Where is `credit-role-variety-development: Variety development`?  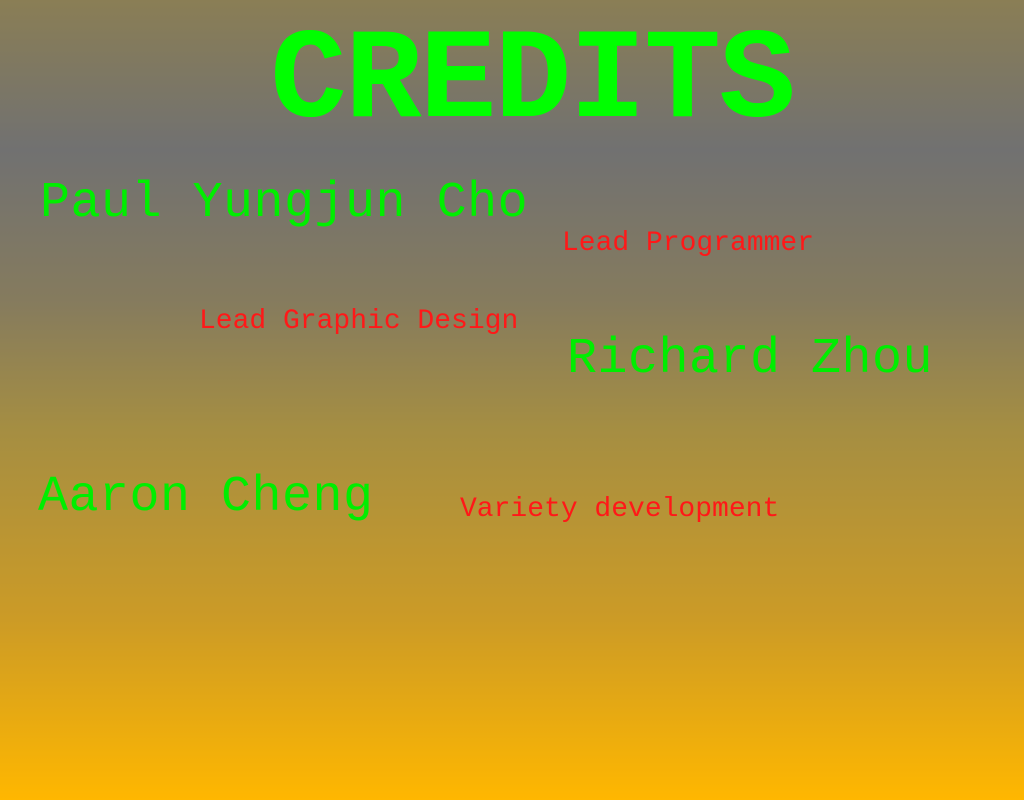
credit-role-variety-development: Variety development is located at coordinates (620, 509).